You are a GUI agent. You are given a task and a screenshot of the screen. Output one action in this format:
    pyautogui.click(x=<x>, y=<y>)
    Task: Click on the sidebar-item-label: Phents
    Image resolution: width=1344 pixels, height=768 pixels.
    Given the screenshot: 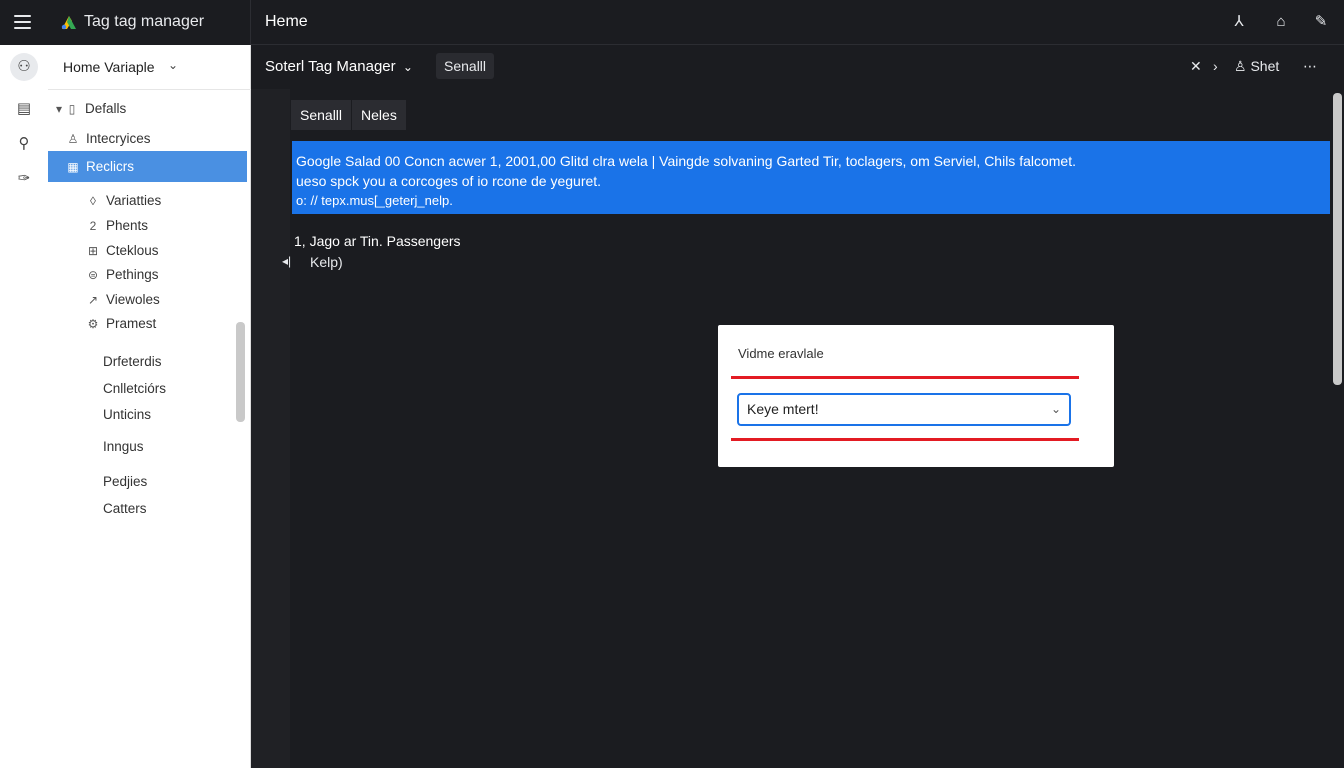 What is the action you would take?
    pyautogui.click(x=127, y=225)
    